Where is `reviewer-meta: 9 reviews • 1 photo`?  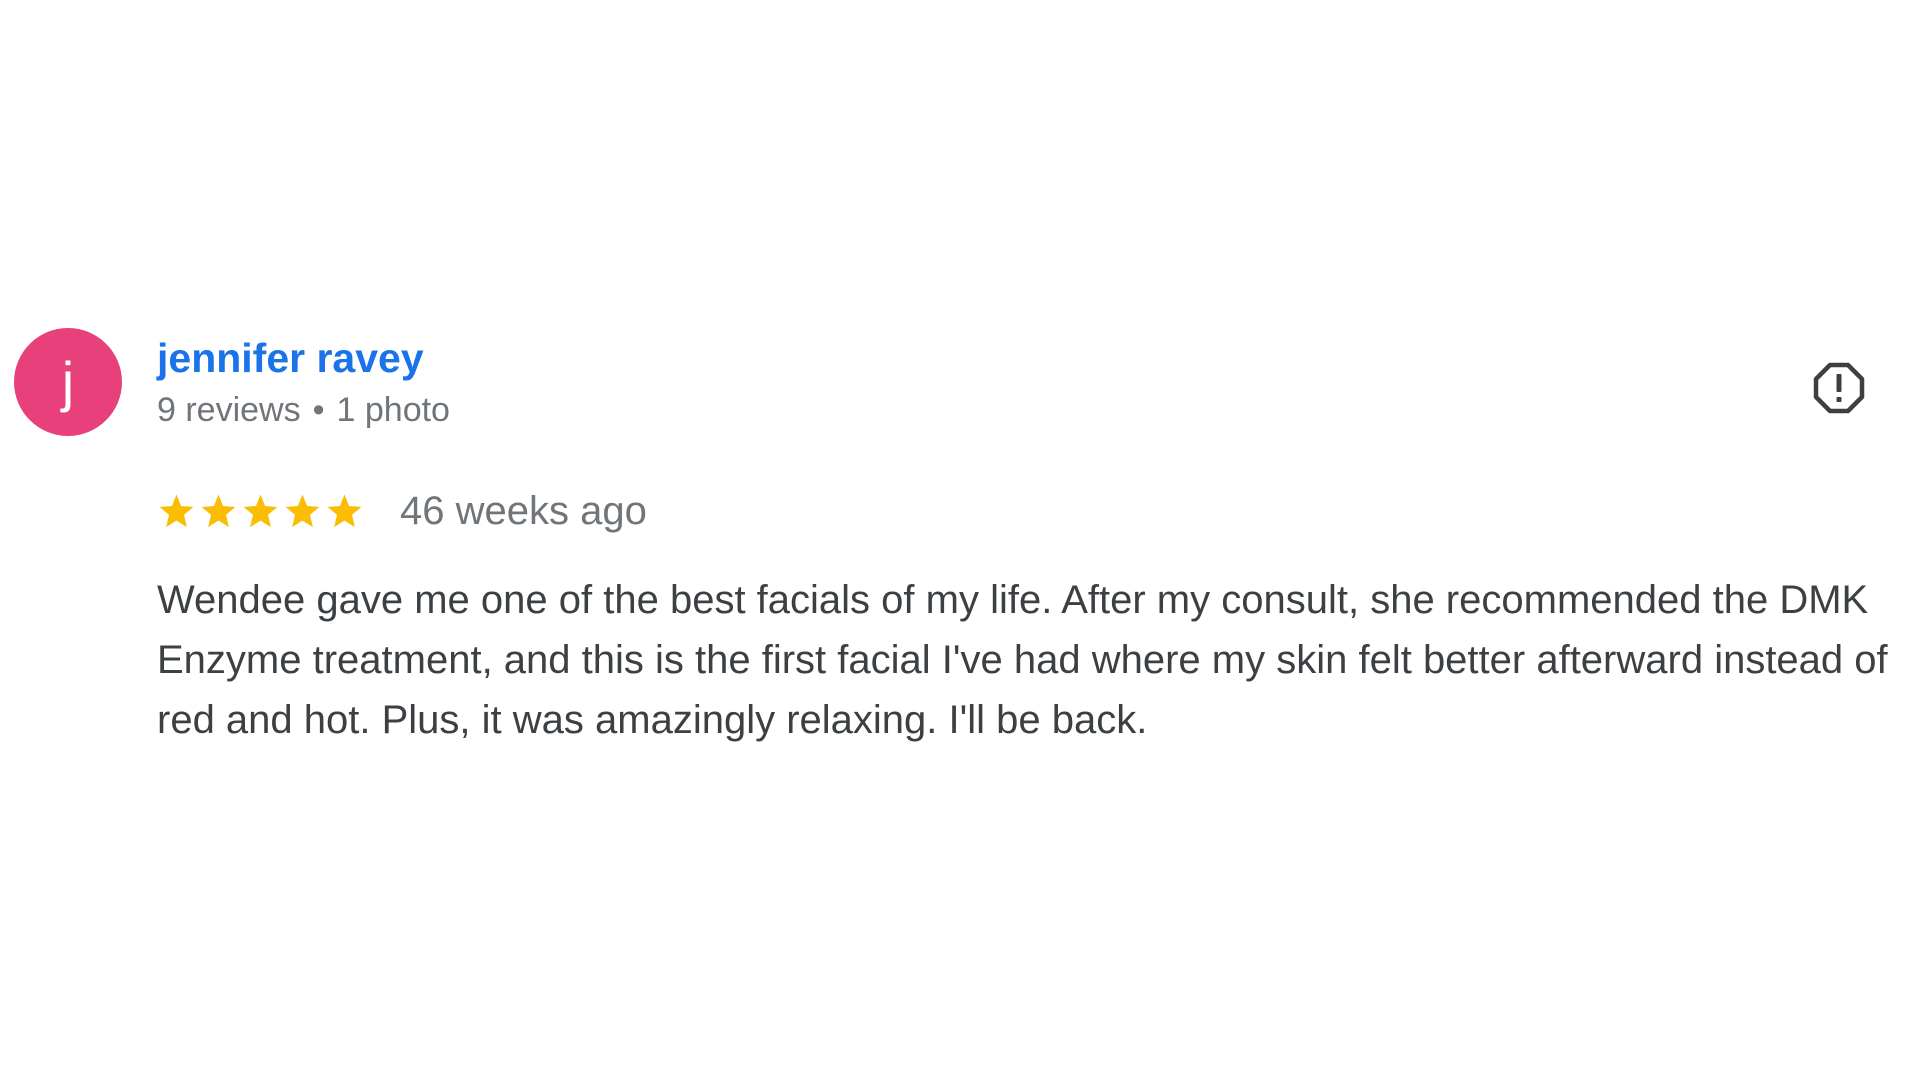
reviewer-meta: 9 reviews • 1 photo is located at coordinates (303, 410).